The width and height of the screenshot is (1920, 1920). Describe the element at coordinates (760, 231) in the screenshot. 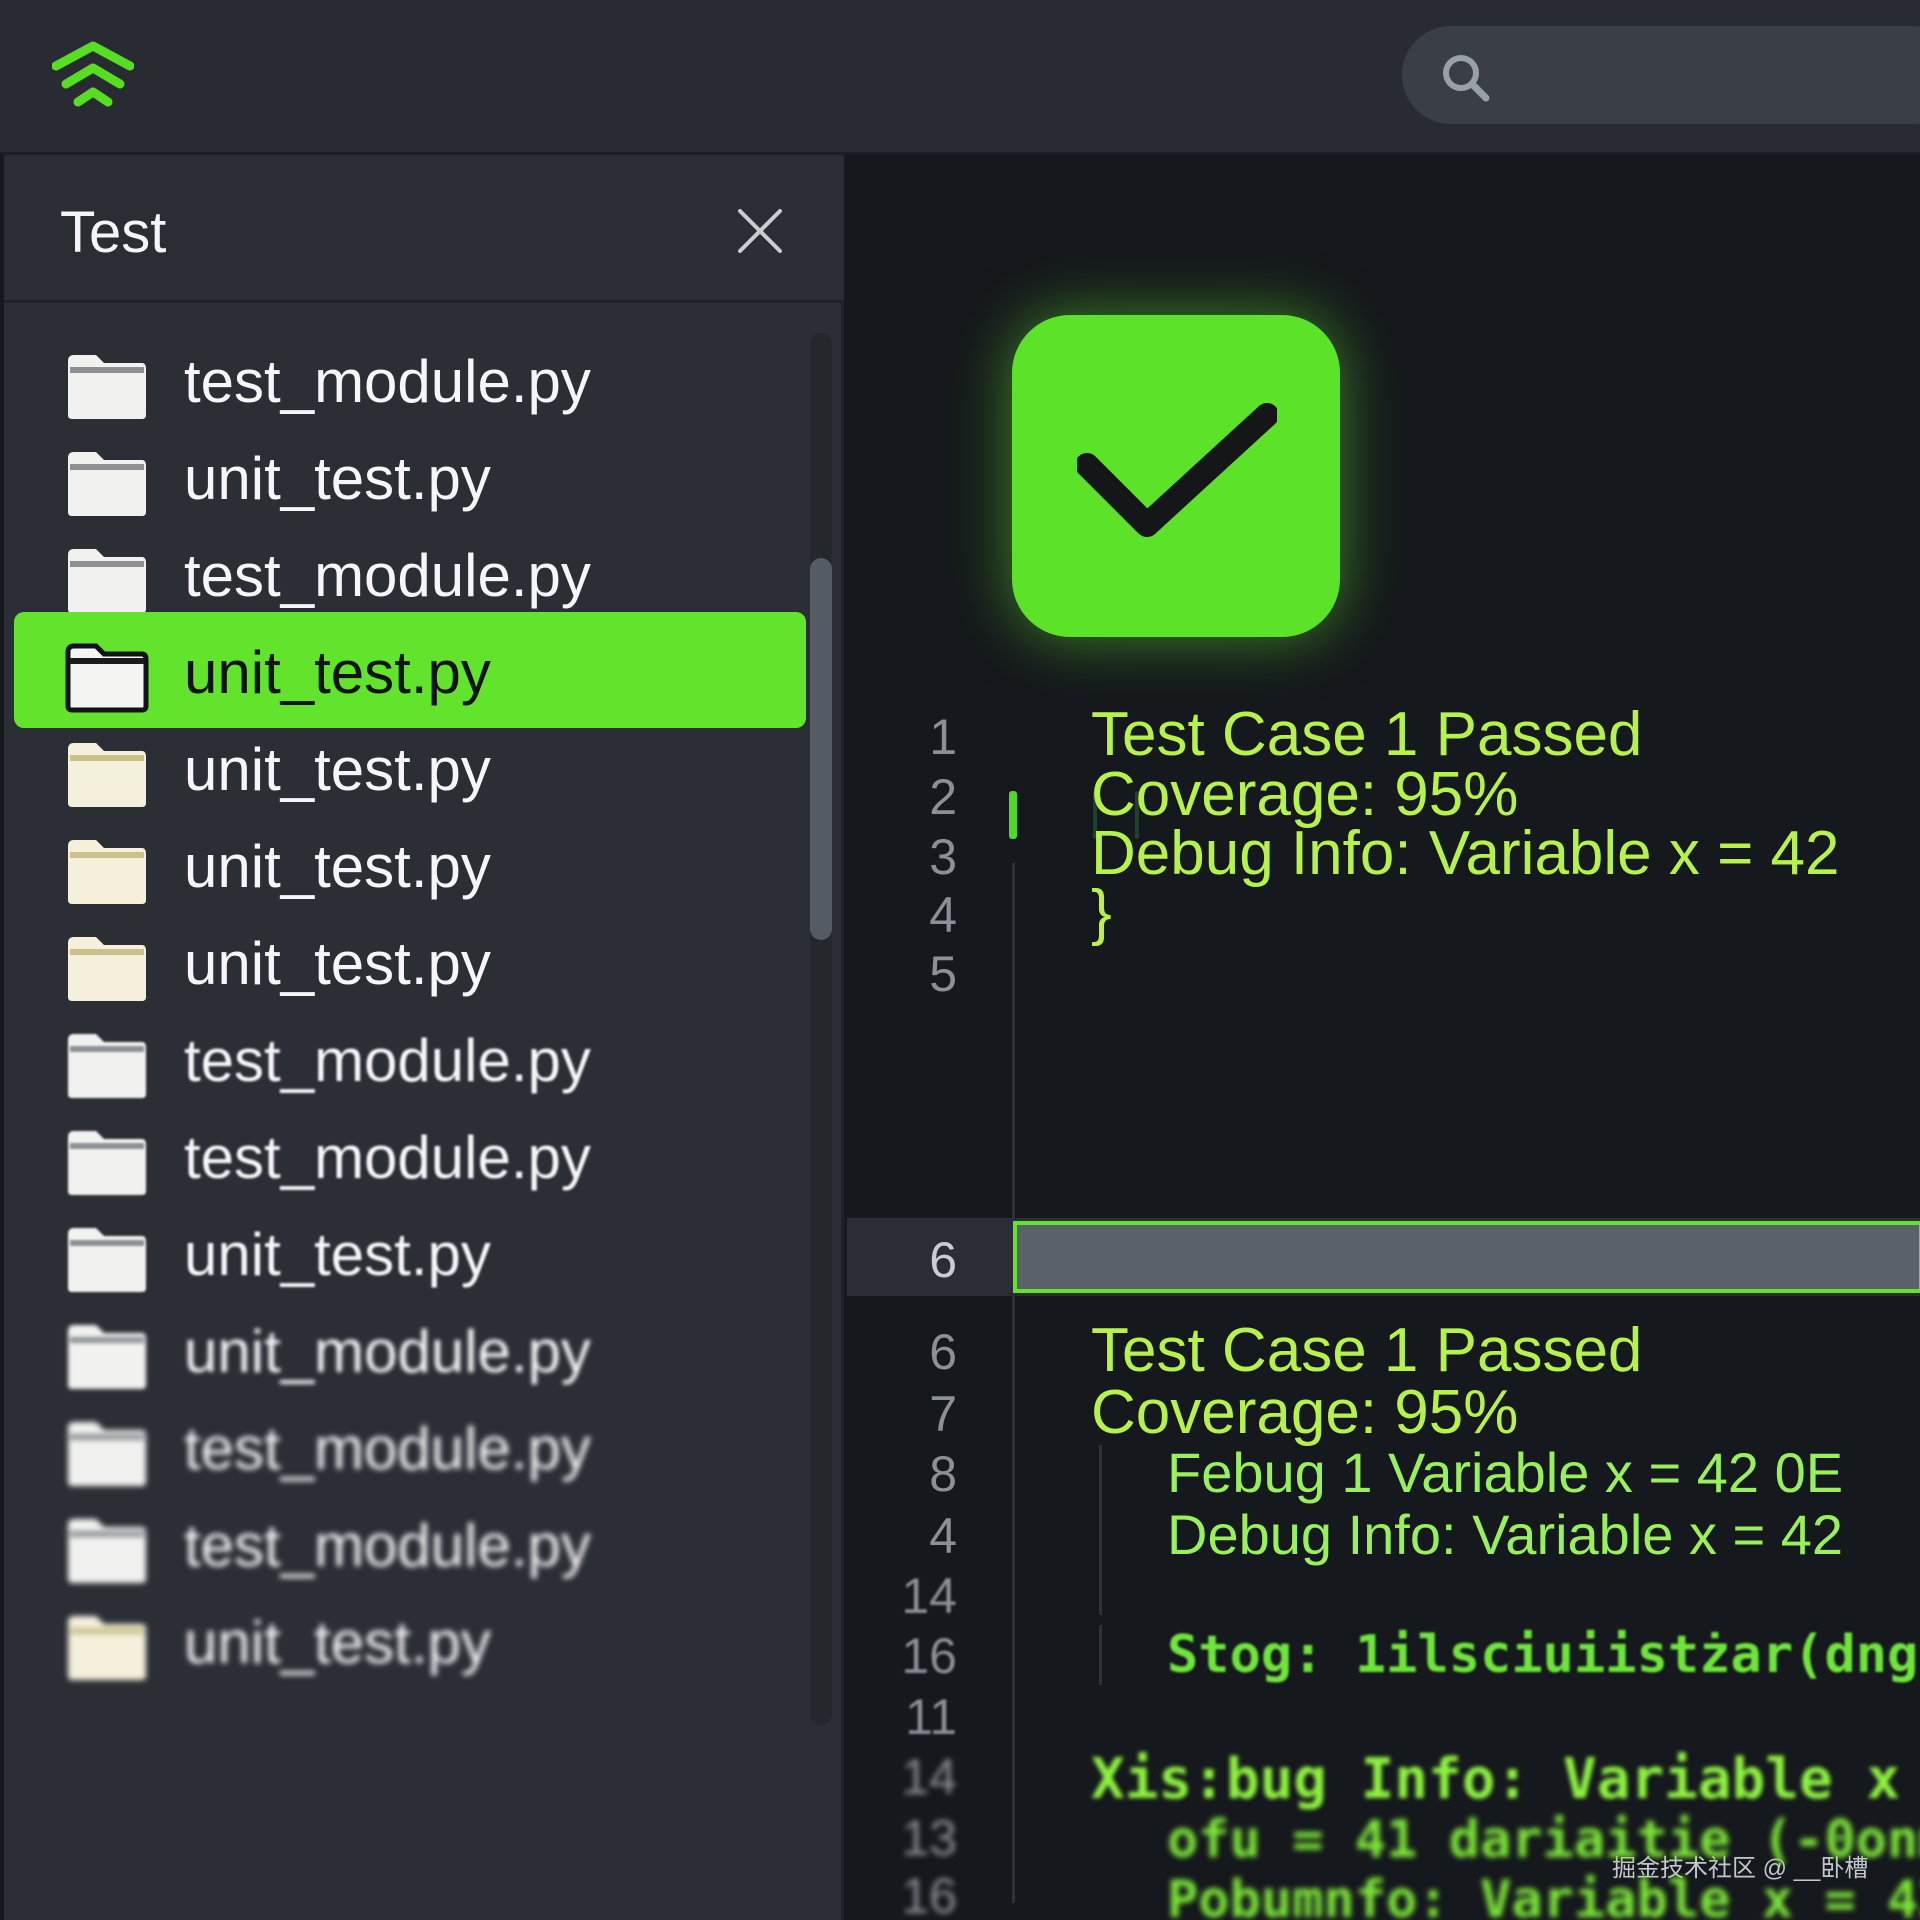

I see `close-icon` at that location.